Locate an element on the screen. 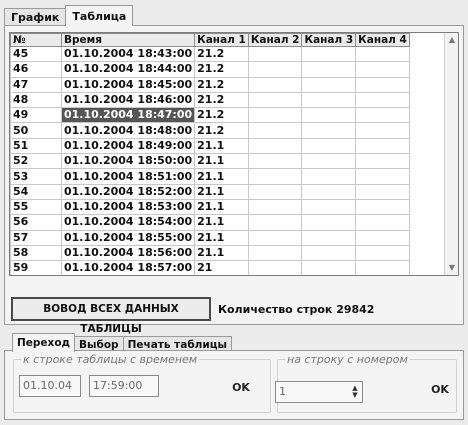 The width and height of the screenshot is (468, 425). column-header-number: № is located at coordinates (36, 40).